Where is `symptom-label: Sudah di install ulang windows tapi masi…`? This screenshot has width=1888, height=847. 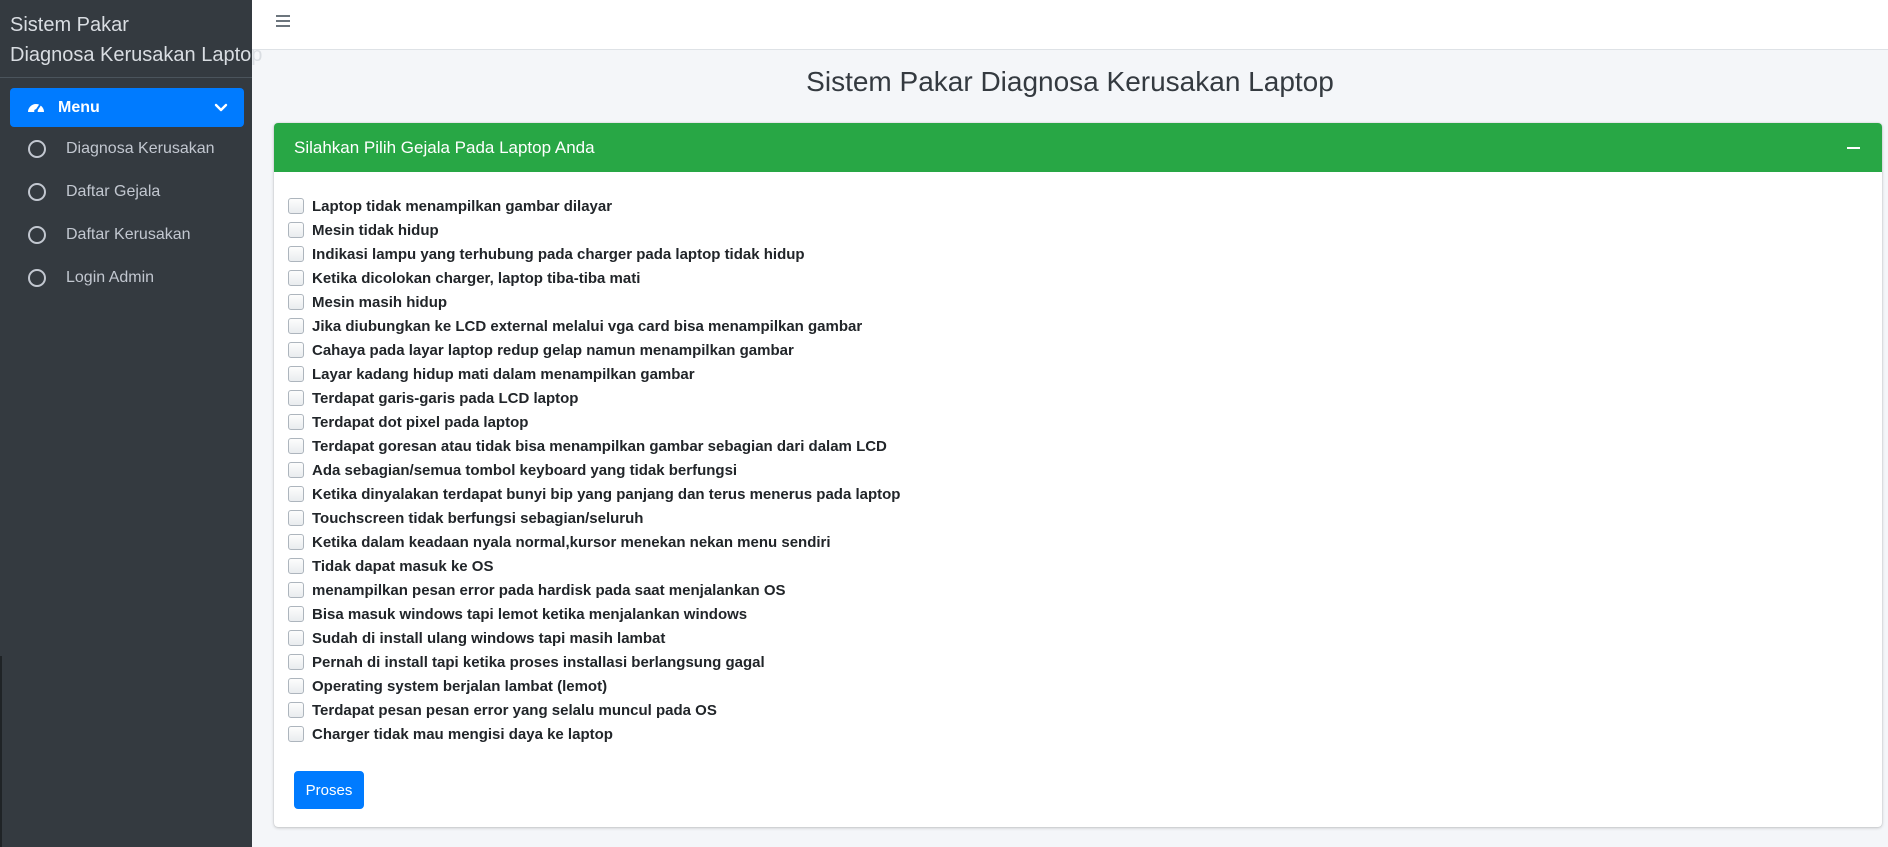 symptom-label: Sudah di install ulang windows tapi masi… is located at coordinates (489, 638).